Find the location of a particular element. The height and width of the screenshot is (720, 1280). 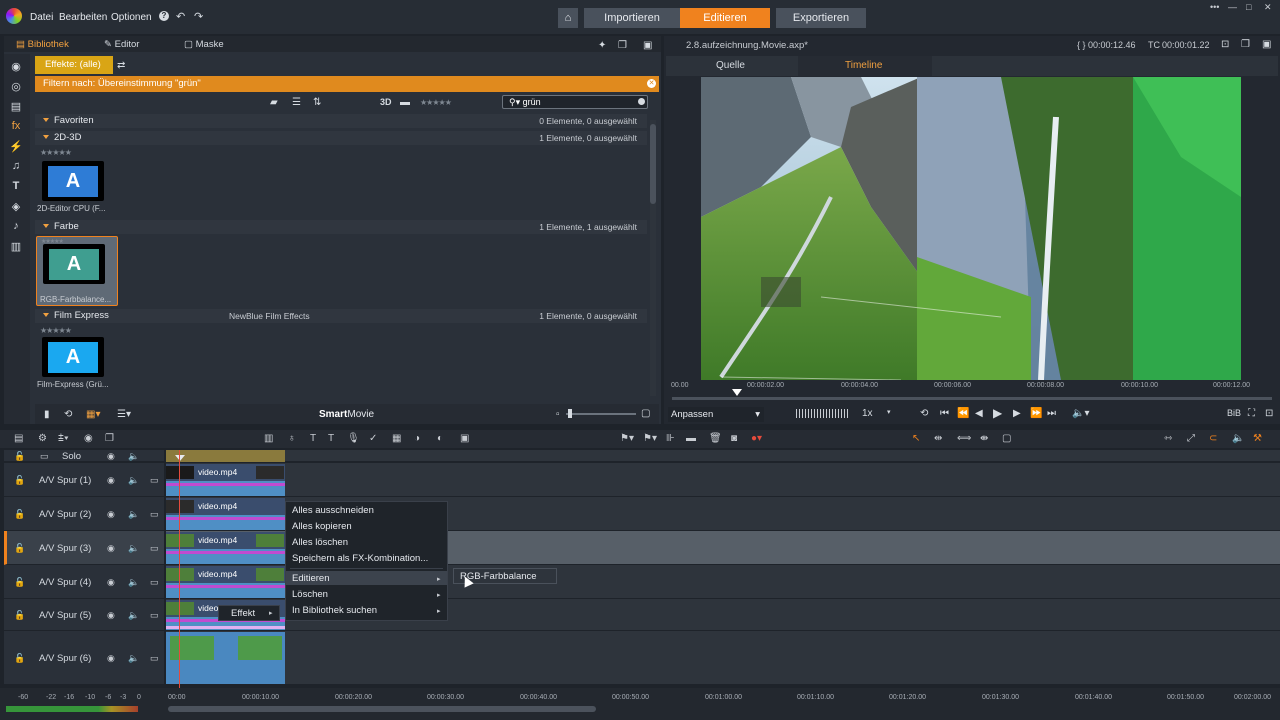

chevron-down-icon: ▾ is located at coordinates (889, 412).